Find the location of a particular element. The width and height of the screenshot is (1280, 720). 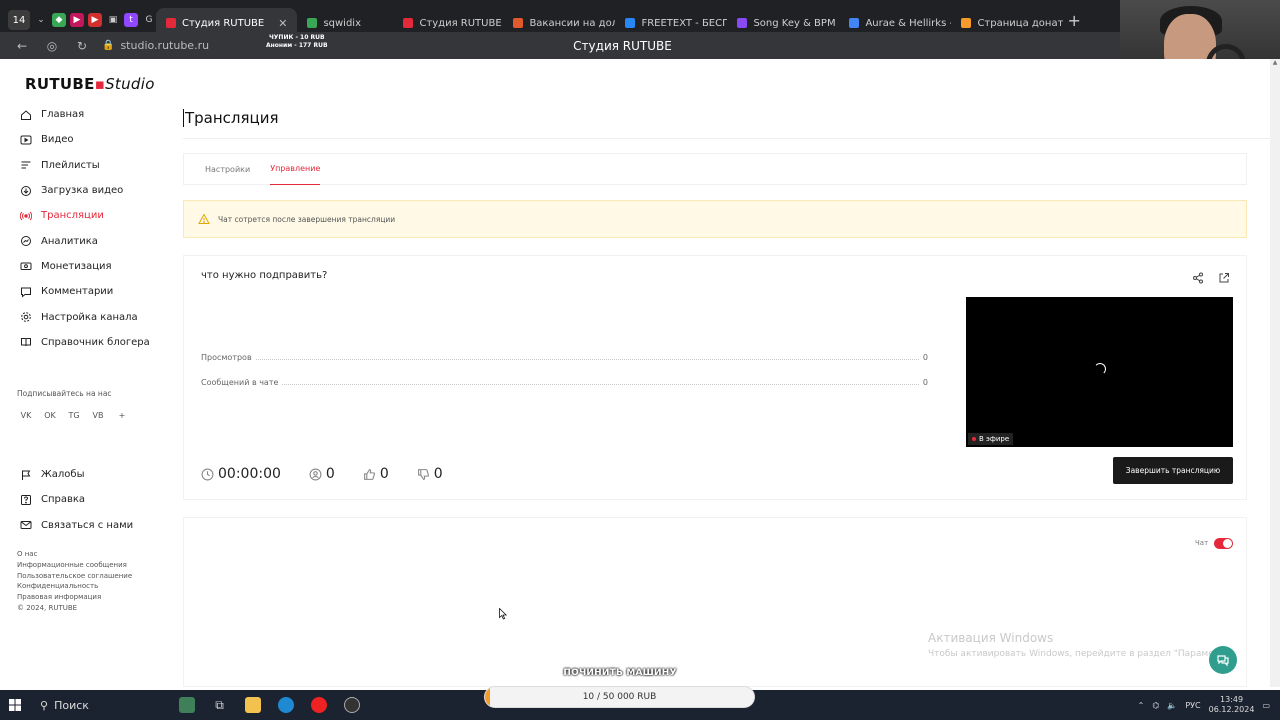

end-broadcast-button: Завершить трансляцию is located at coordinates (1173, 470).